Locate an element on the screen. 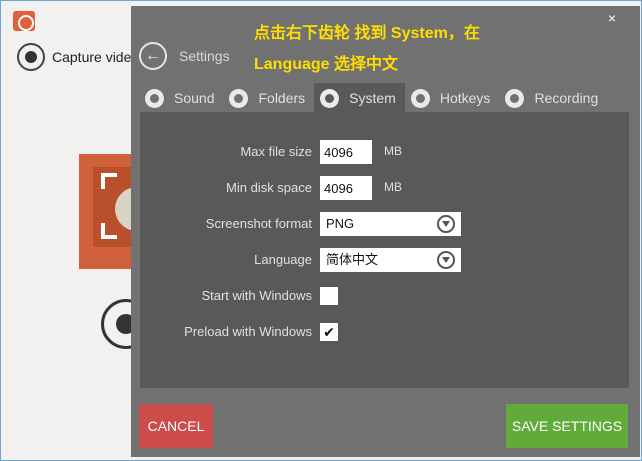  language-value: 简体中文 is located at coordinates (352, 259).